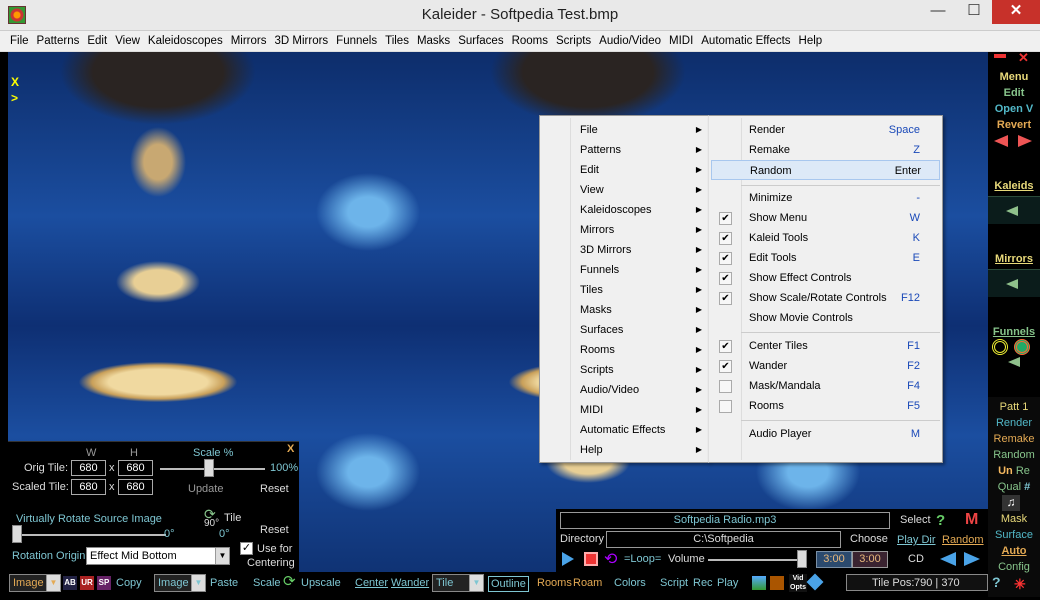  Describe the element at coordinates (1005, 471) in the screenshot. I see `undo-button: Un` at that location.